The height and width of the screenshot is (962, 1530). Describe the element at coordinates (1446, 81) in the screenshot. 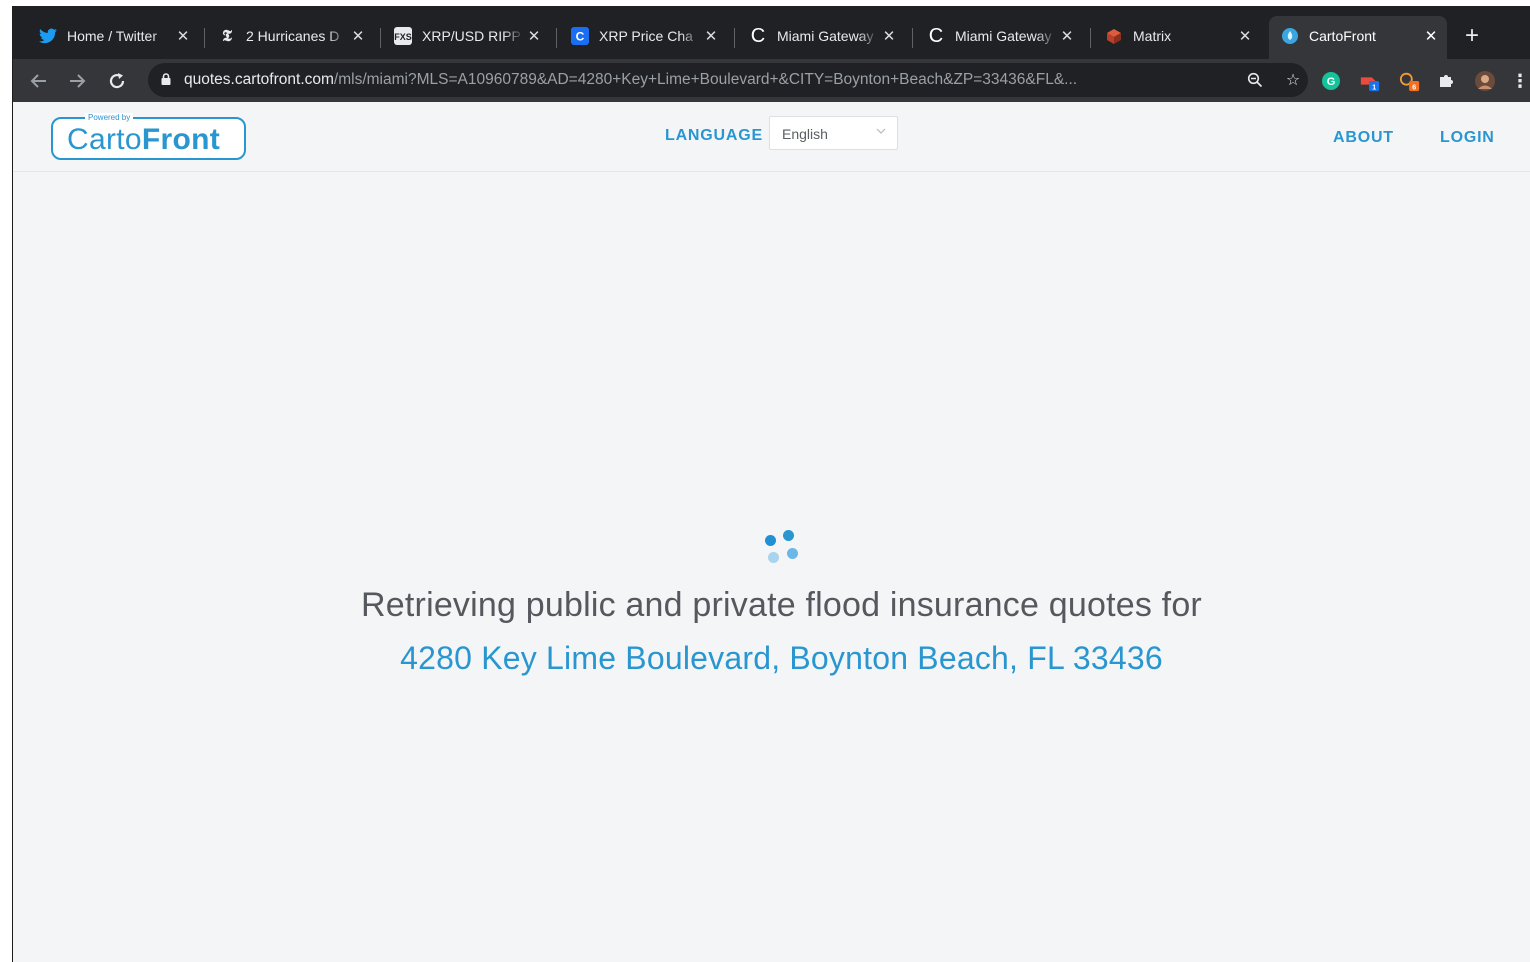

I see `puzzle-icon` at that location.